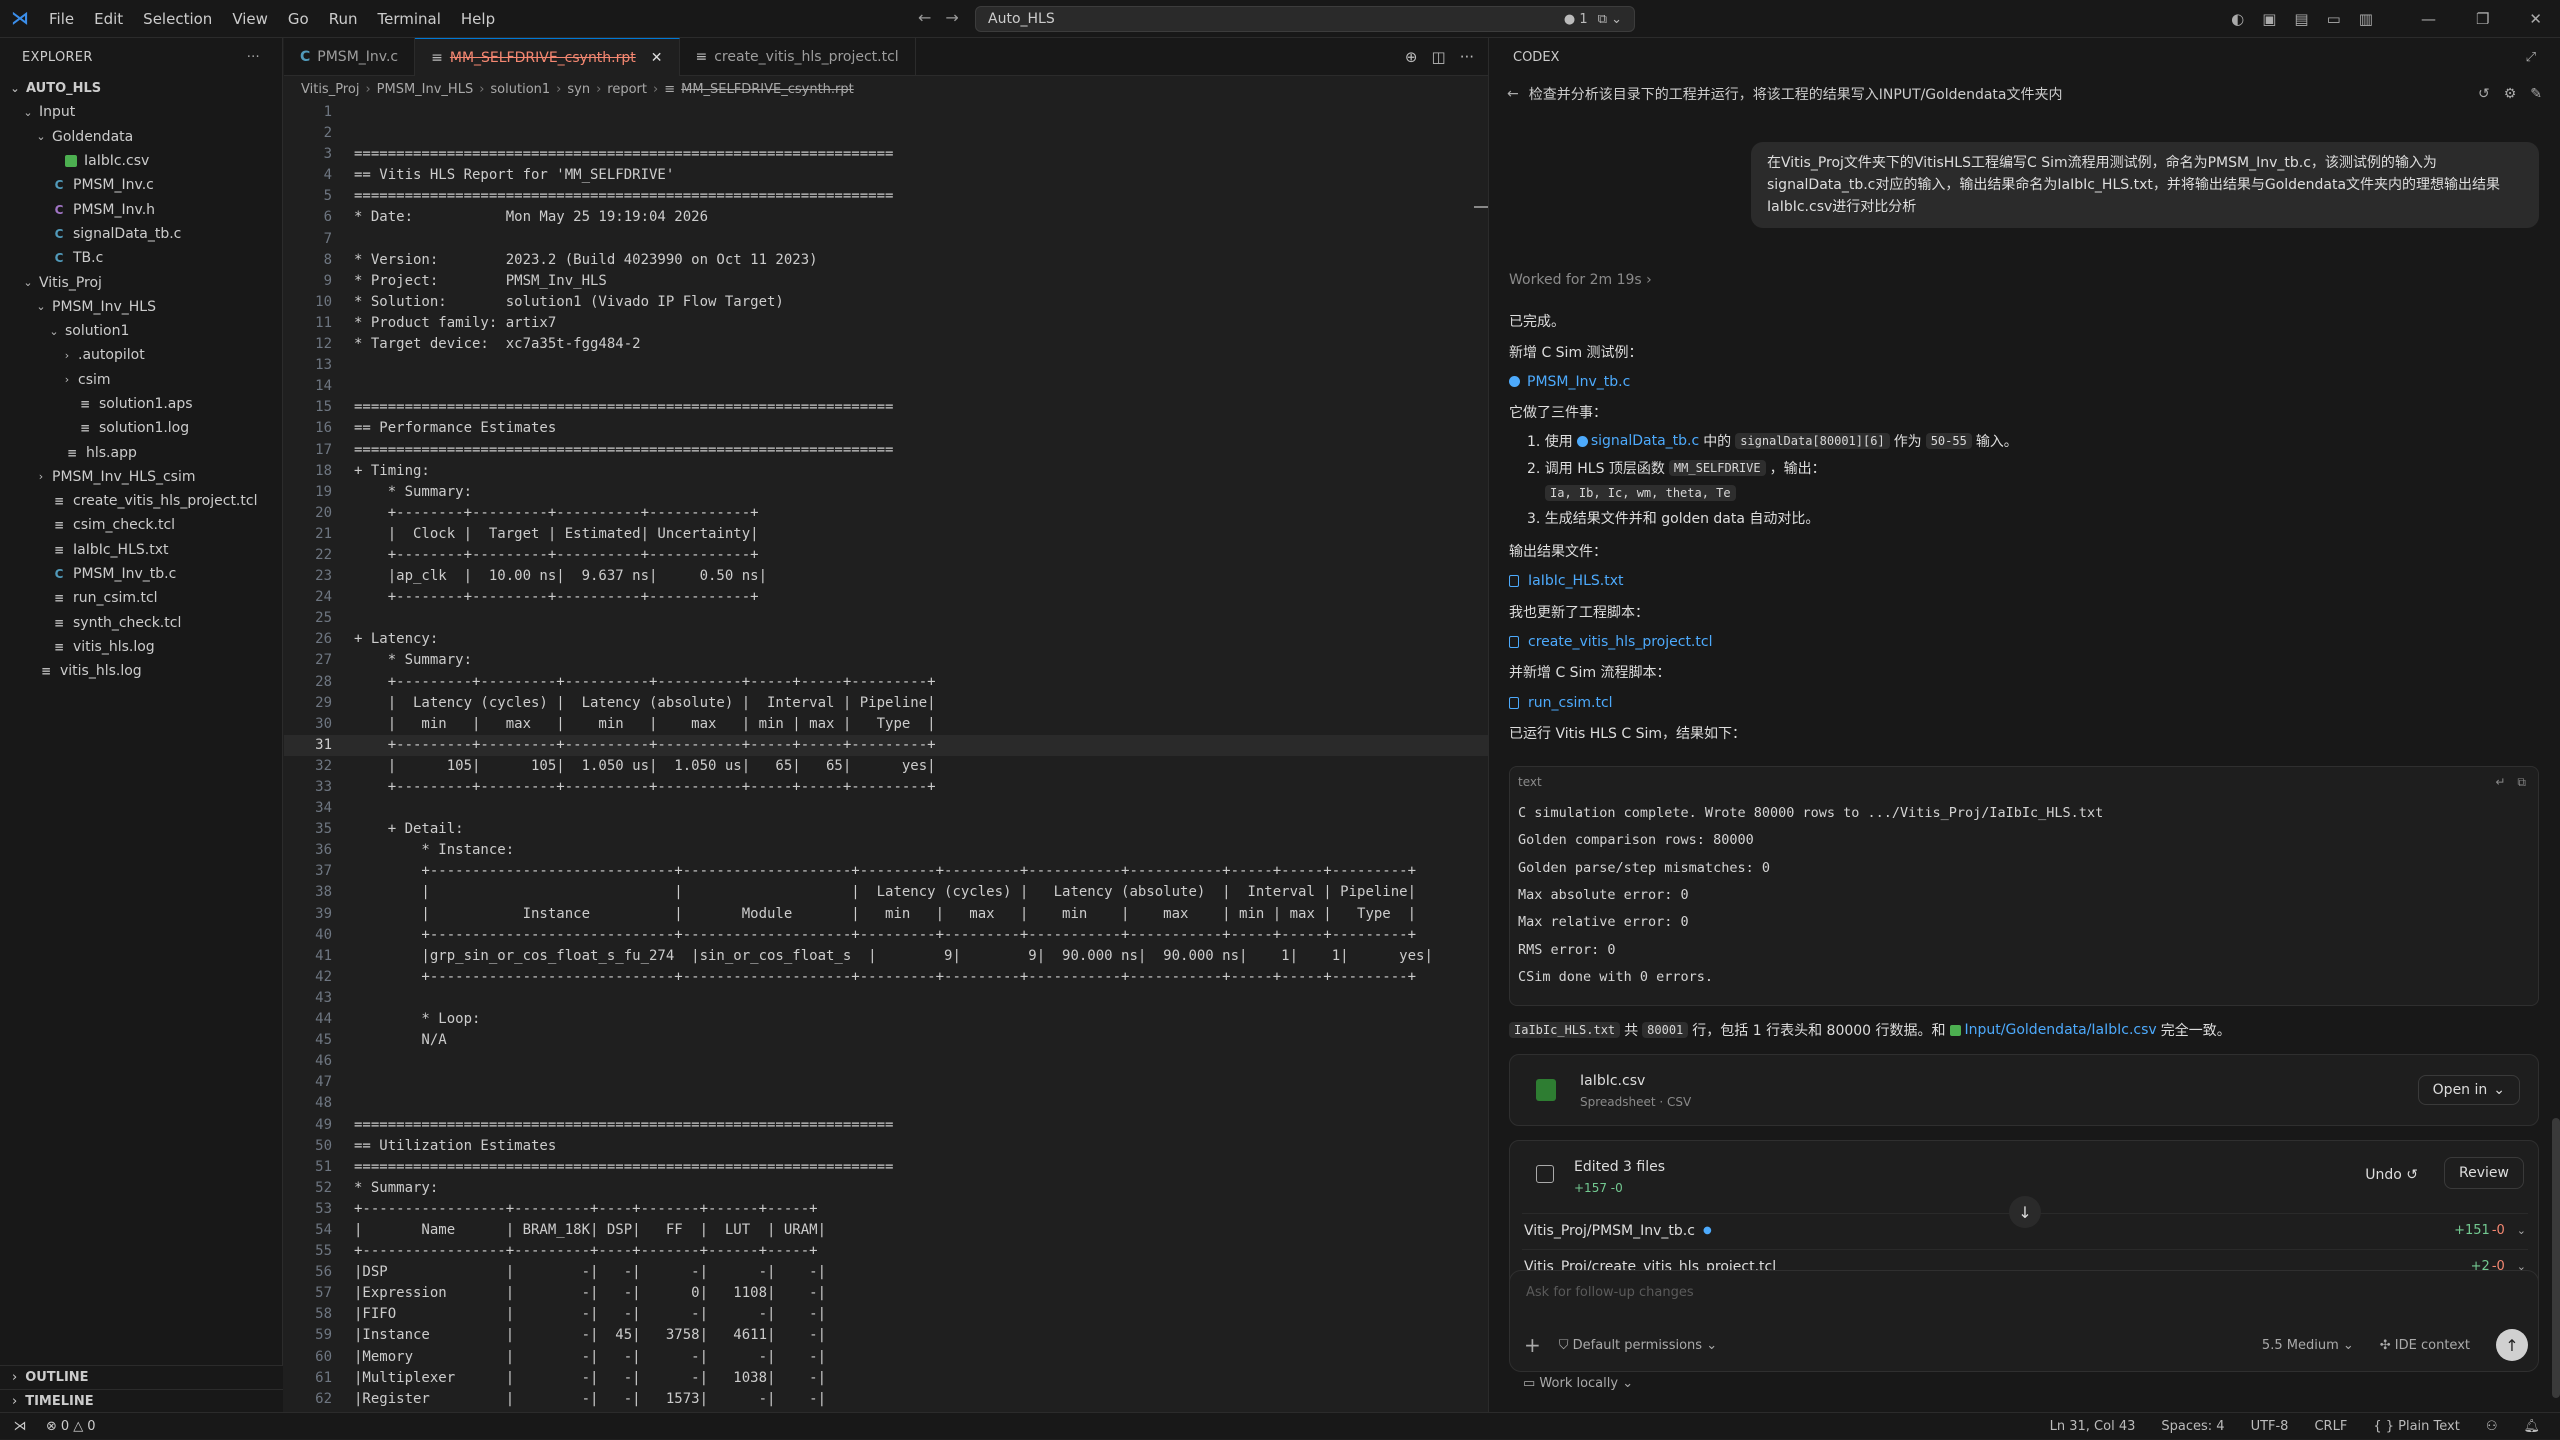 This screenshot has width=2560, height=1440. What do you see at coordinates (2024, 581) in the screenshot?
I see `output-file-link: IaIbIc_HLS.txt` at bounding box center [2024, 581].